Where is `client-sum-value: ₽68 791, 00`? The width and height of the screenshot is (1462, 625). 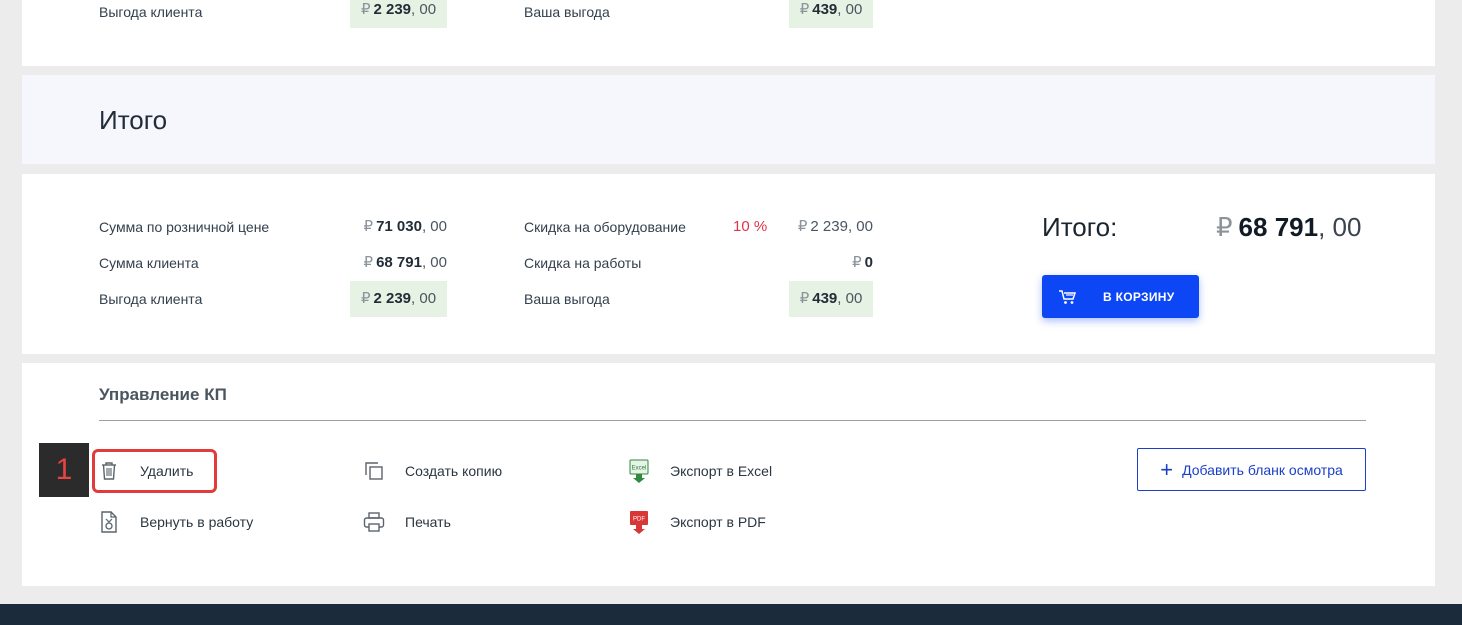 client-sum-value: ₽68 791, 00 is located at coordinates (405, 262).